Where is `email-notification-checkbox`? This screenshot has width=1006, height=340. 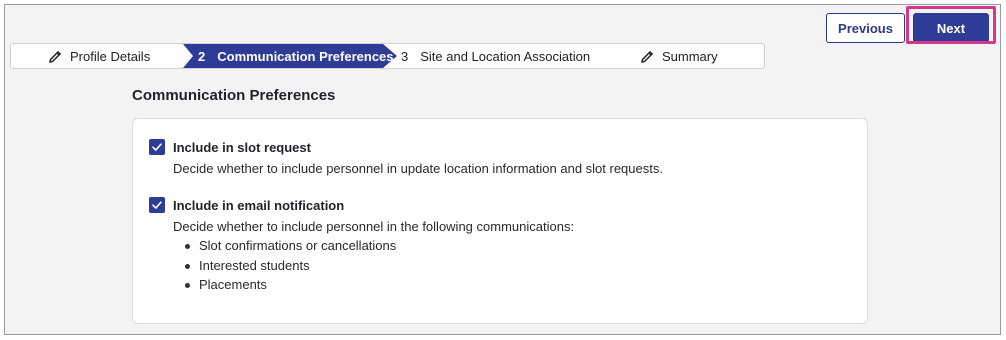 email-notification-checkbox is located at coordinates (157, 205).